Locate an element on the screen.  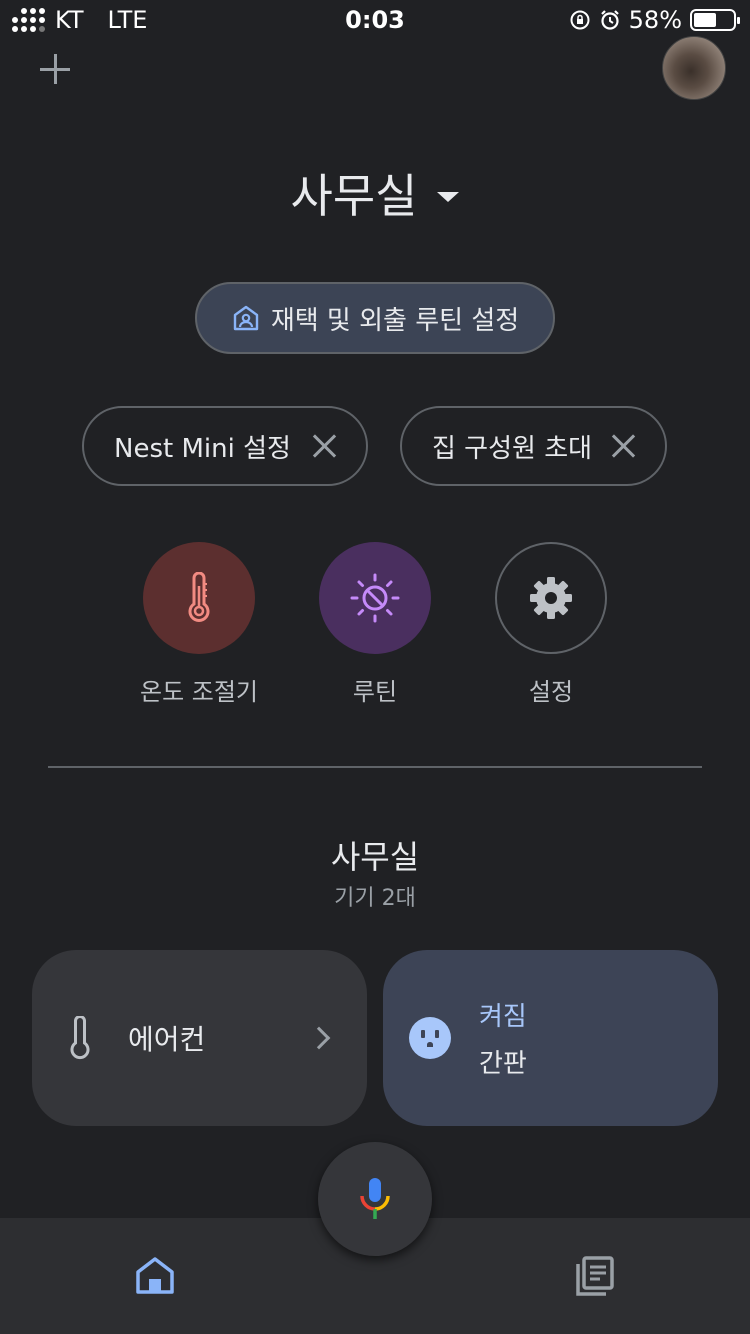
divider is located at coordinates (375, 767).